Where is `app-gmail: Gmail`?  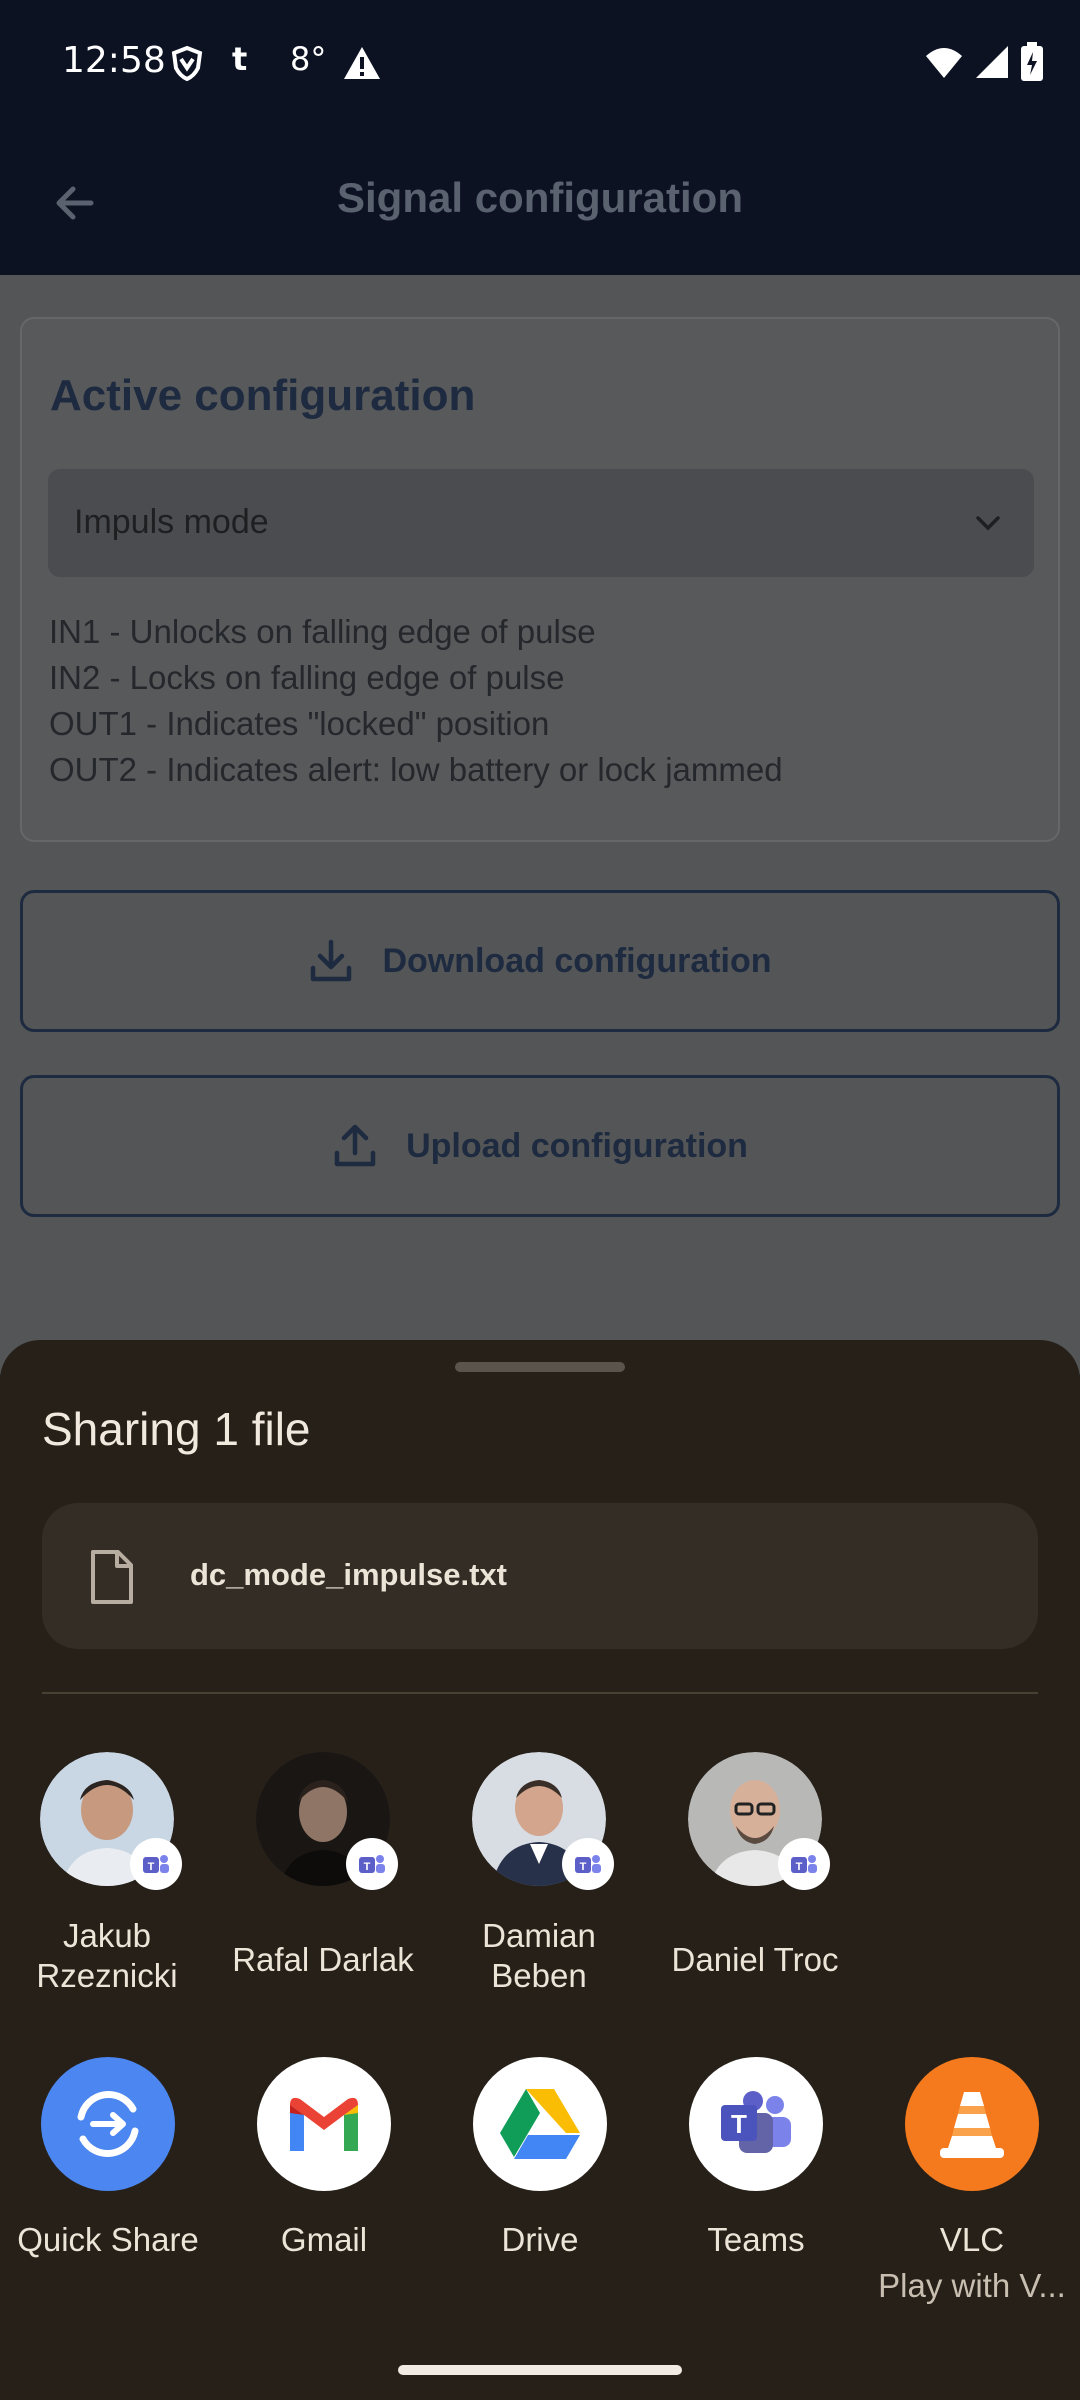
app-gmail: Gmail is located at coordinates (324, 2160).